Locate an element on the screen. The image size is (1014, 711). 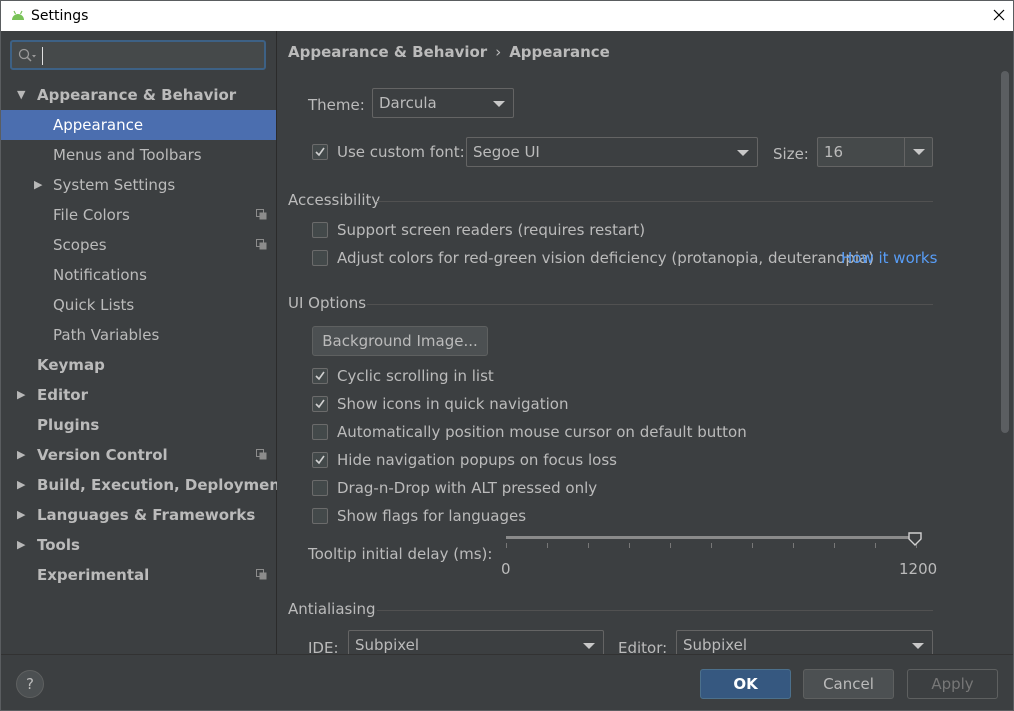
slider-max-label: 1200 is located at coordinates (918, 569).